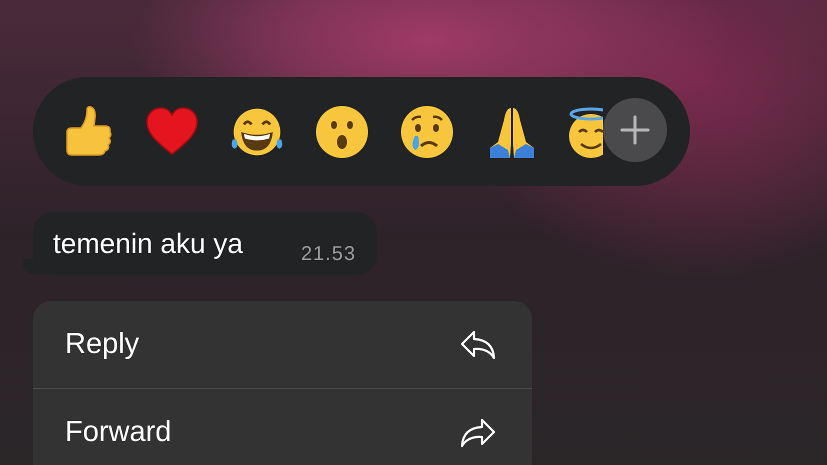 This screenshot has height=465, width=827. I want to click on message-text: temenin aku ya, so click(148, 244).